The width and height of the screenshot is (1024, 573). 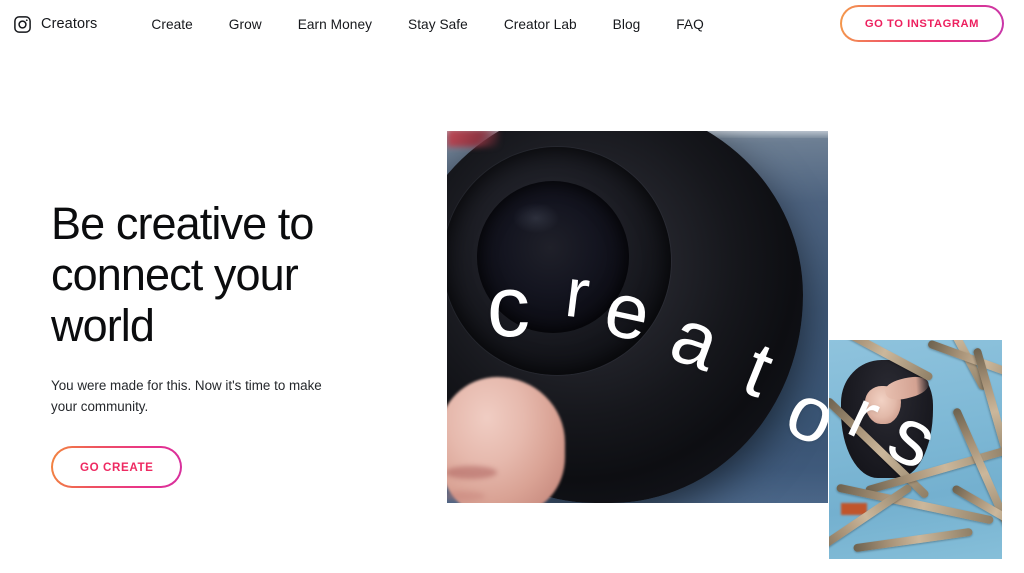 What do you see at coordinates (69, 24) in the screenshot?
I see `brand-label: Creators` at bounding box center [69, 24].